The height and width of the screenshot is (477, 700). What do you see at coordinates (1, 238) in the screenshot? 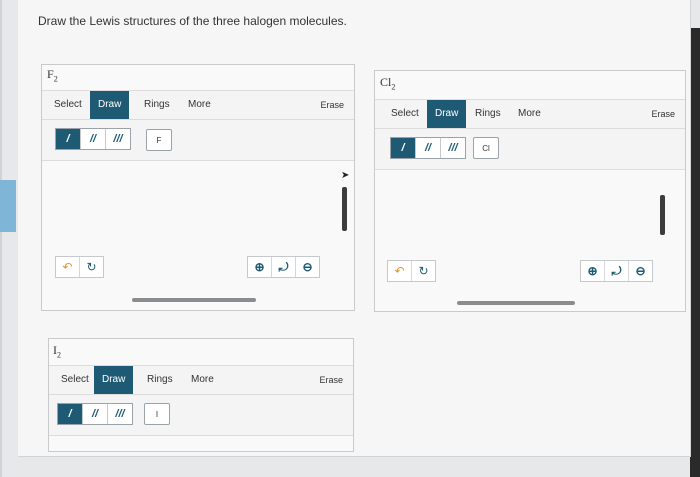
I see `left-border` at bounding box center [1, 238].